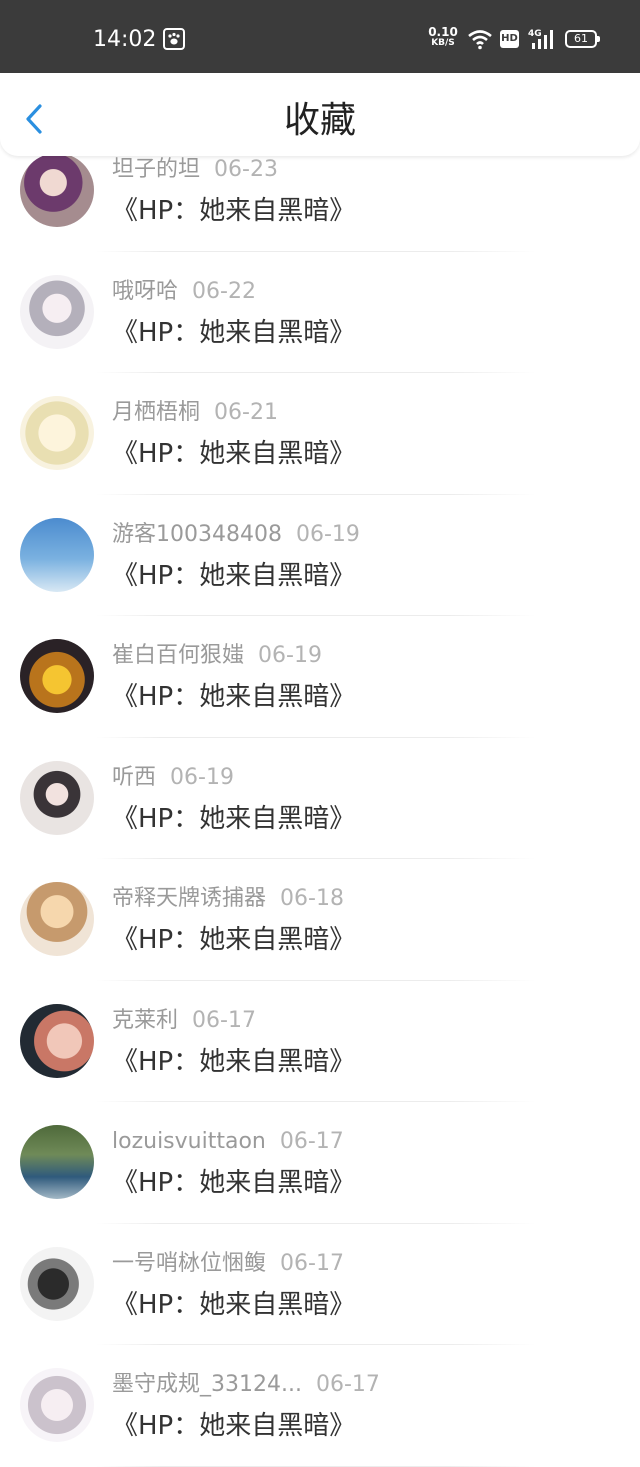  Describe the element at coordinates (320, 677) in the screenshot. I see `list-item: 崔白百何狠媸 06-19 《HP：她来自黑暗》` at that location.